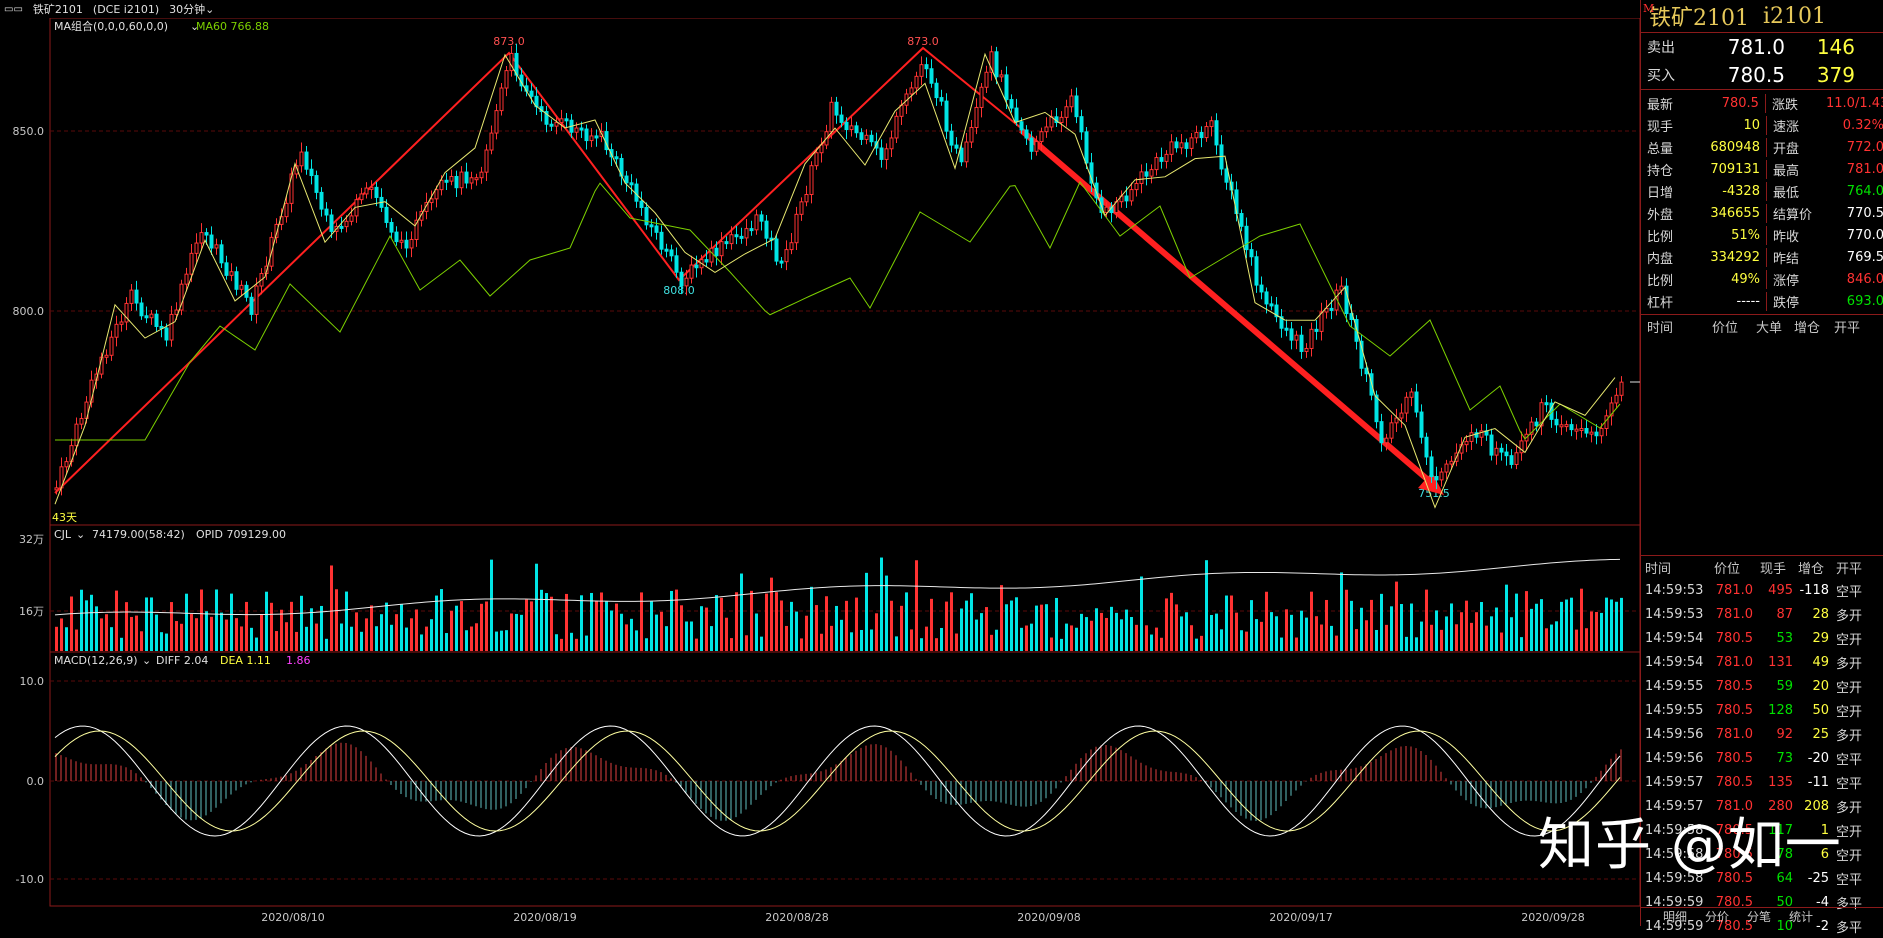 The width and height of the screenshot is (1883, 938). What do you see at coordinates (1848, 712) in the screenshot?
I see `tick-type: 空开` at bounding box center [1848, 712].